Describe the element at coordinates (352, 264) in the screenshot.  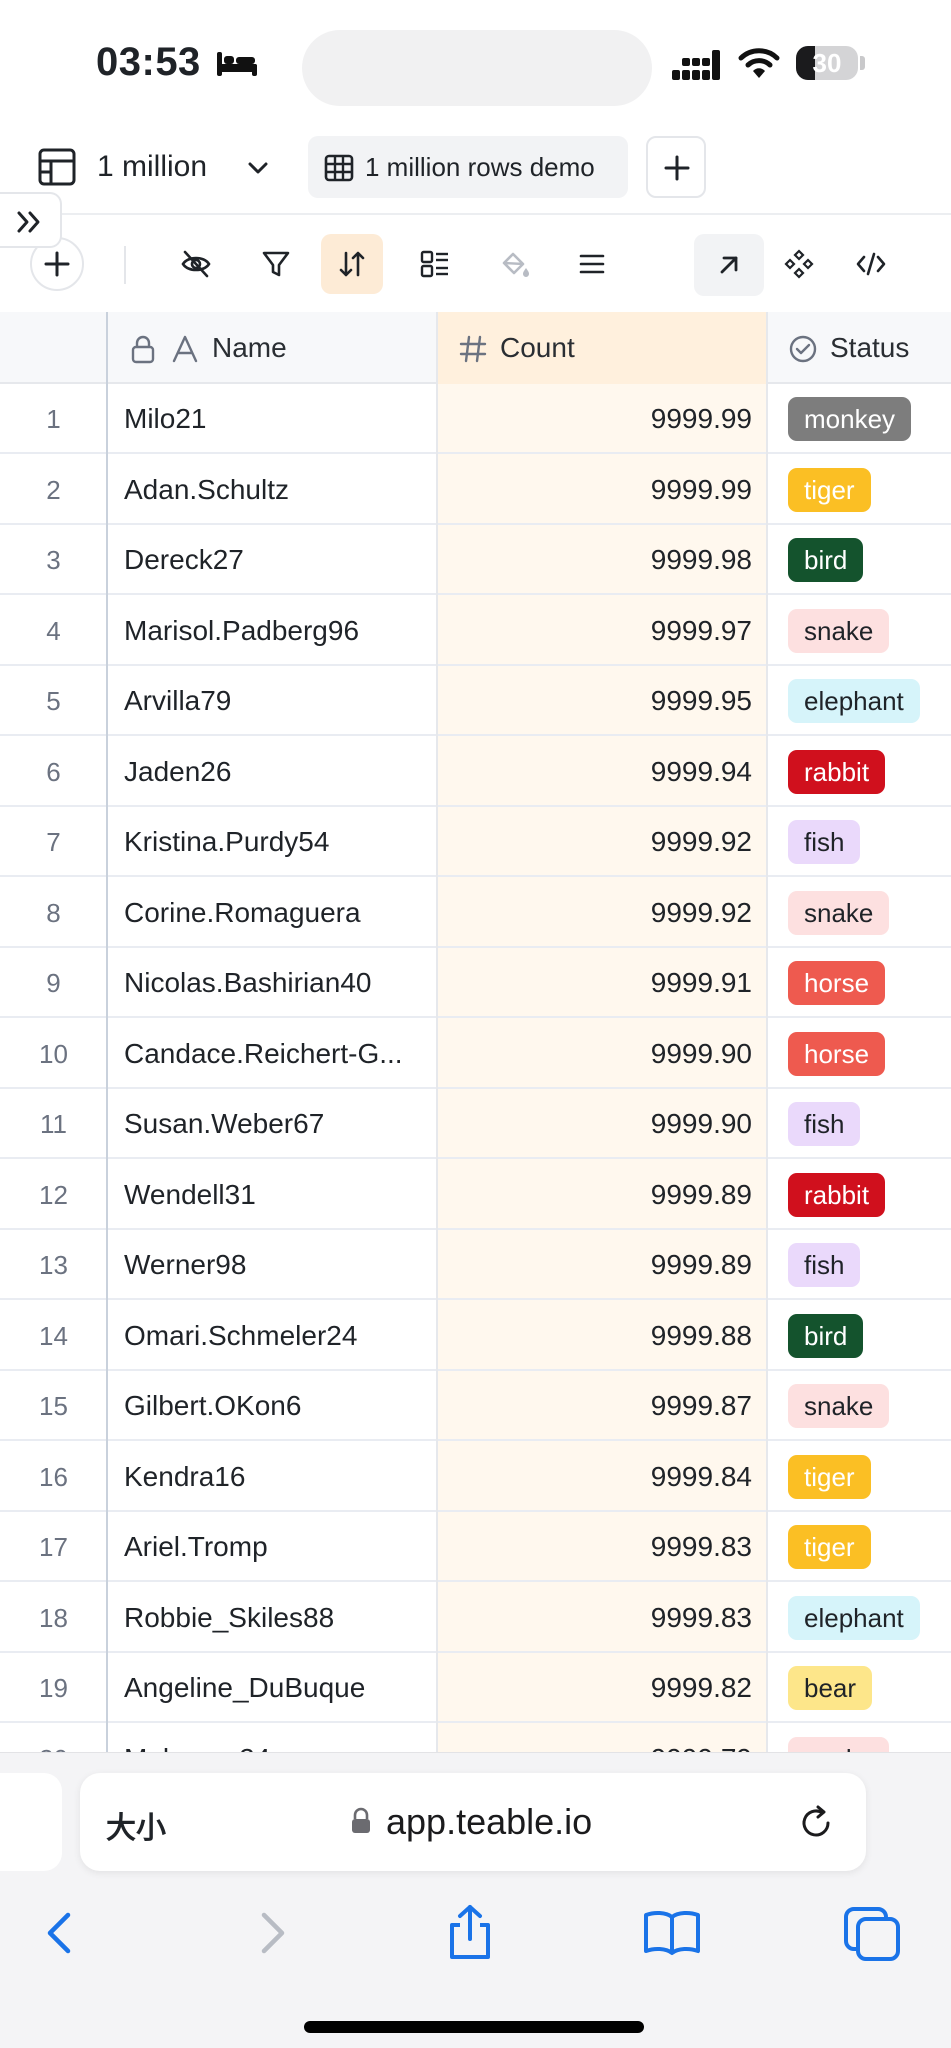
I see `sort-button` at that location.